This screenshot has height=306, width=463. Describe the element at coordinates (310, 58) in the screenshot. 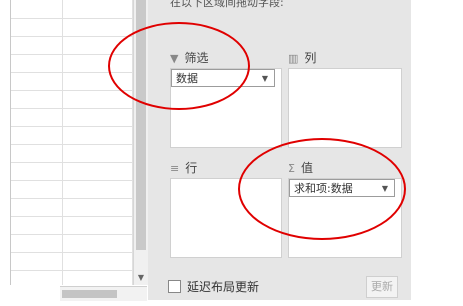

I see `columns-area-label: 列` at that location.